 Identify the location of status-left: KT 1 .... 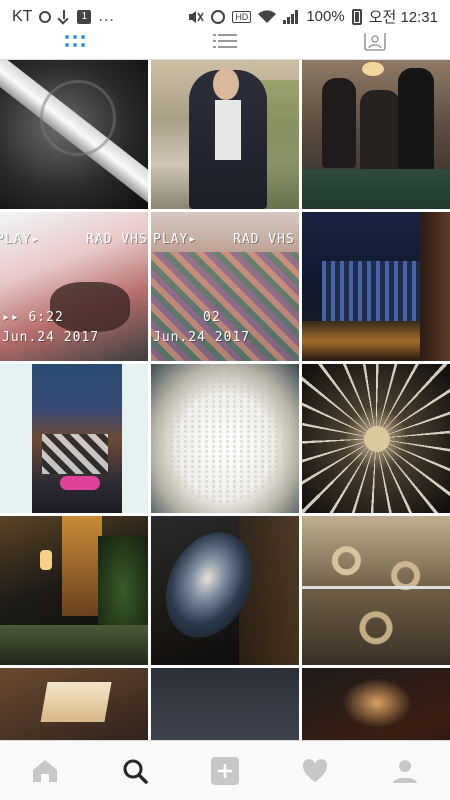
(63, 17).